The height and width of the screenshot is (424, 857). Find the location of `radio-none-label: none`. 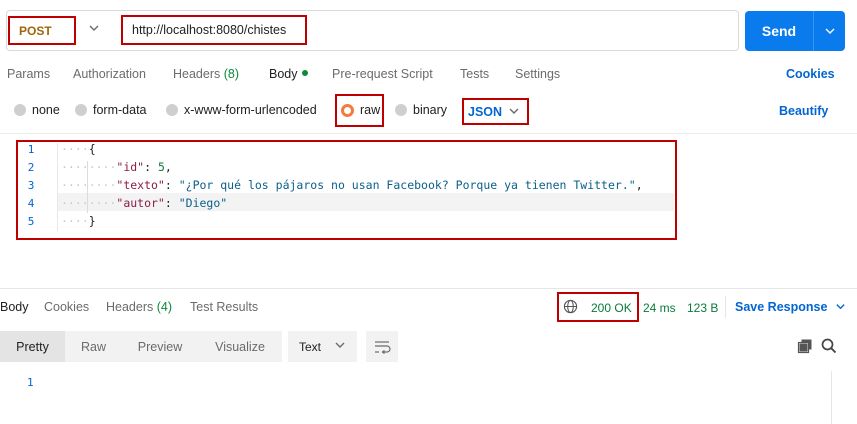

radio-none-label: none is located at coordinates (46, 110).